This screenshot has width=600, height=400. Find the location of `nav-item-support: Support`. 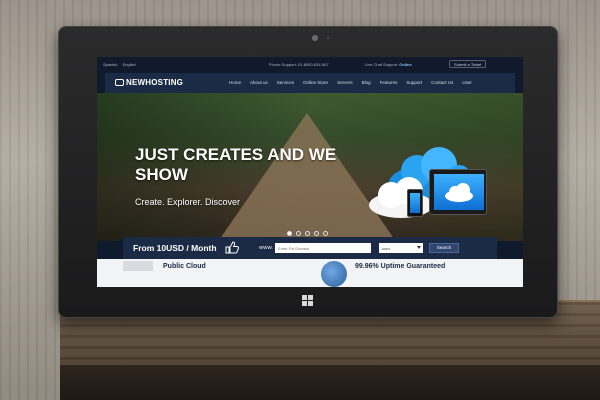

nav-item-support: Support is located at coordinates (414, 82).